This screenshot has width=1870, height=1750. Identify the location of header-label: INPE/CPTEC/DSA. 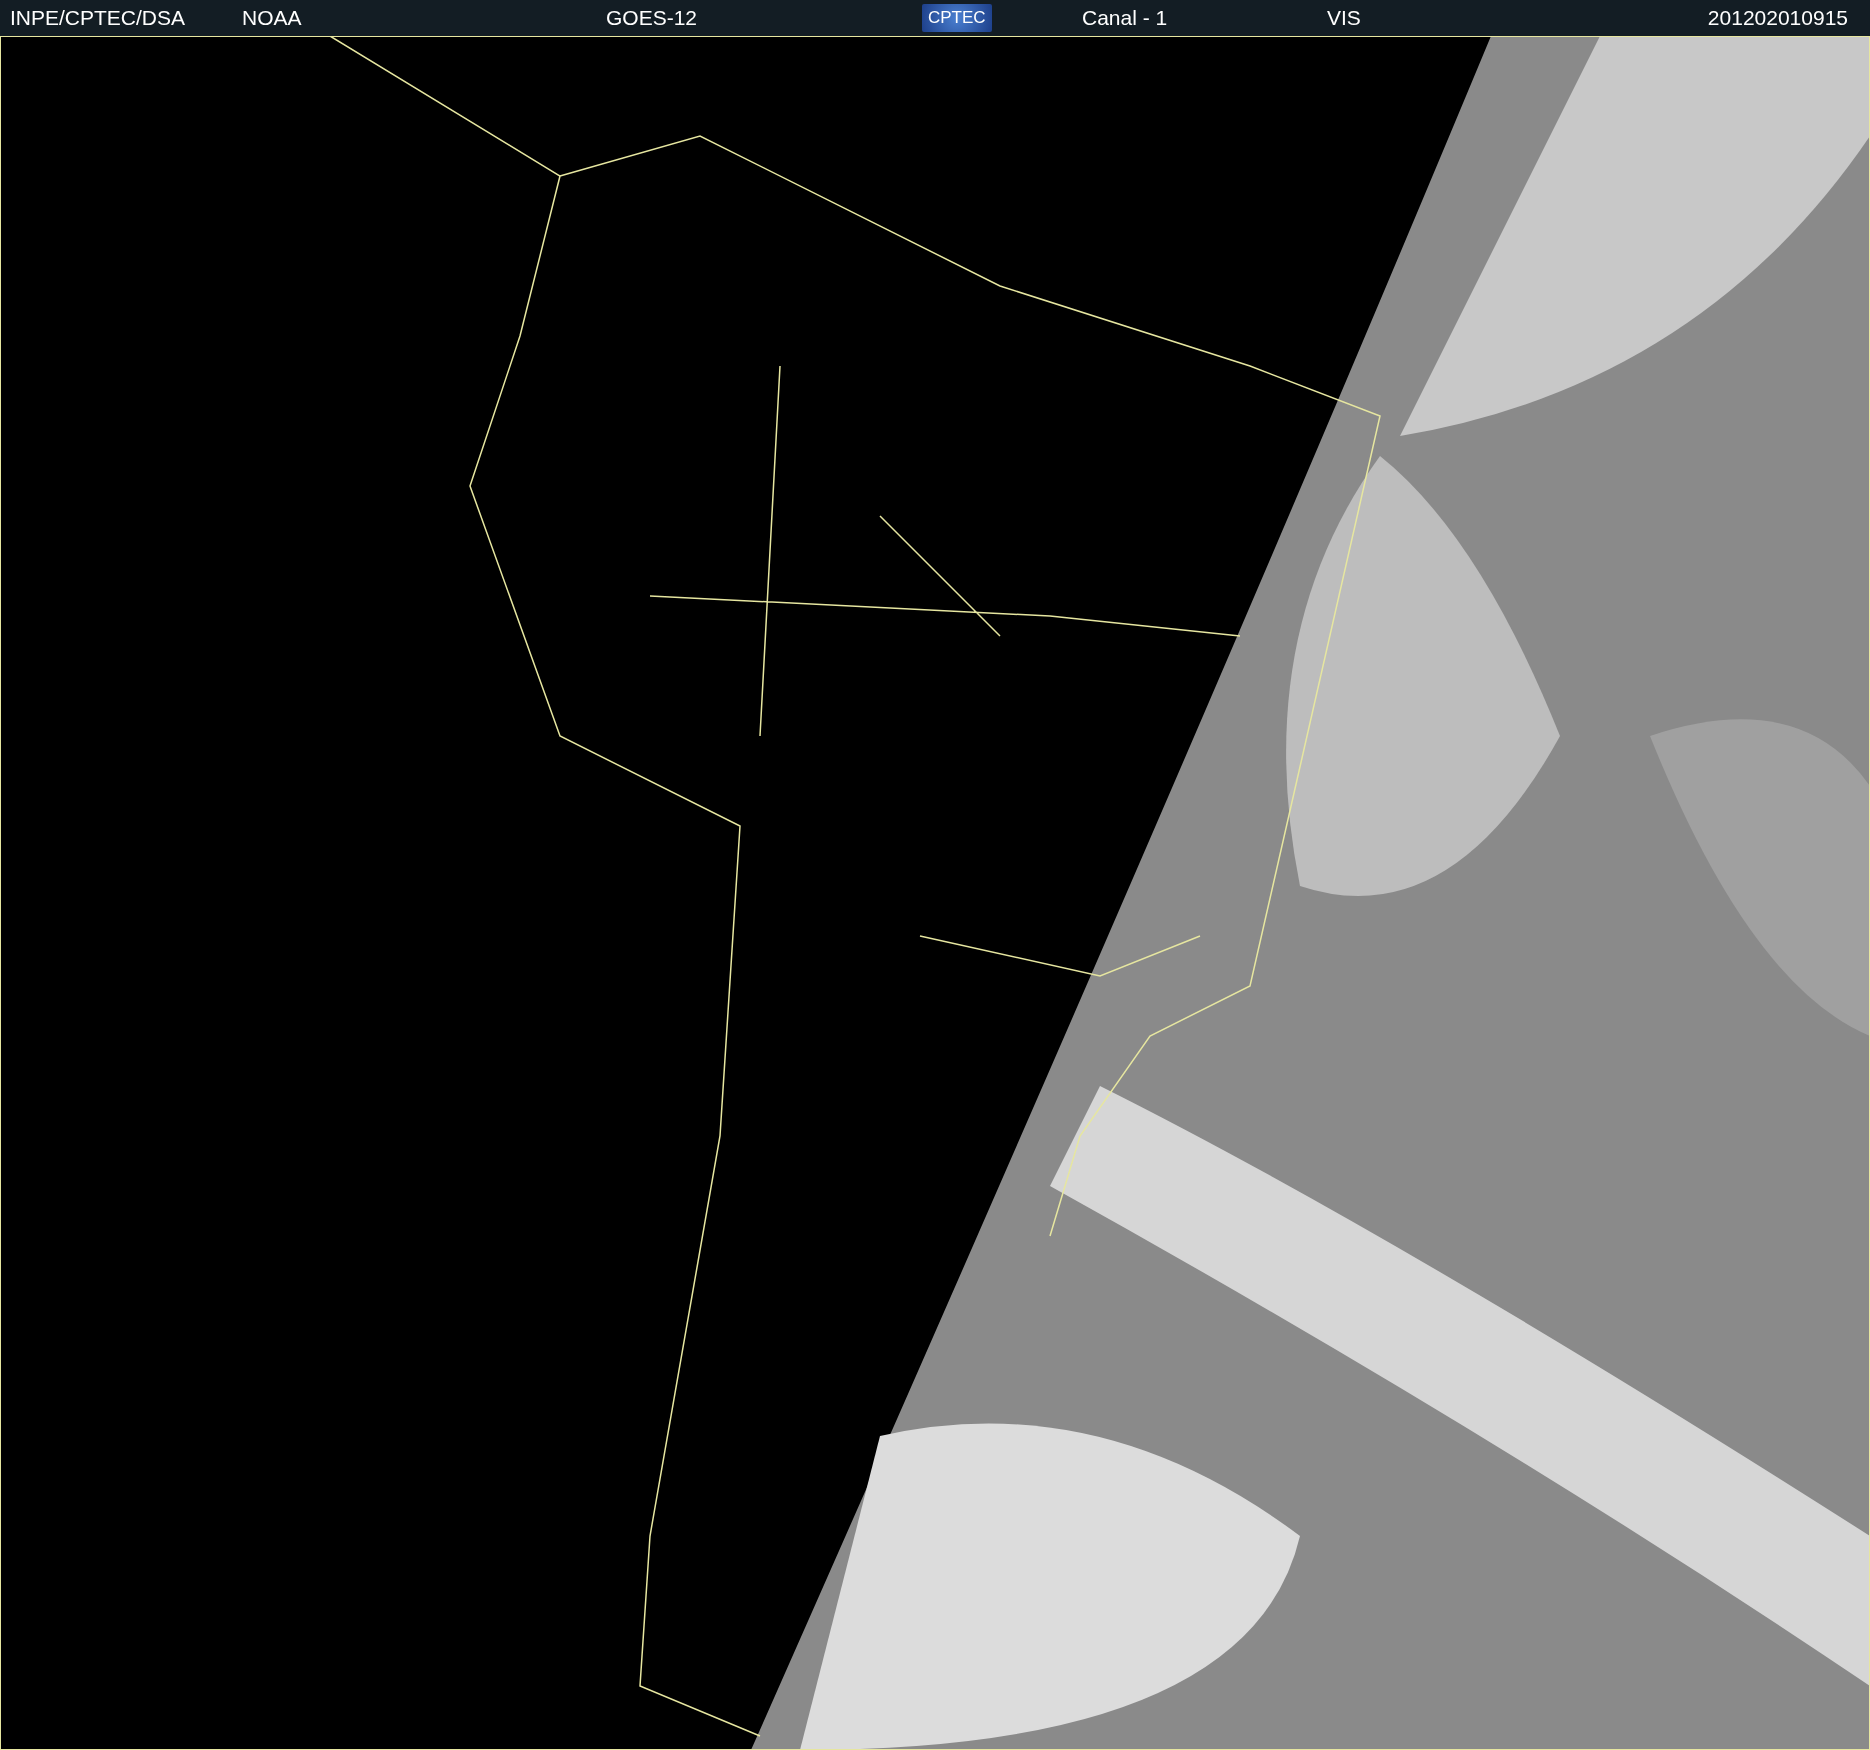
(98, 18).